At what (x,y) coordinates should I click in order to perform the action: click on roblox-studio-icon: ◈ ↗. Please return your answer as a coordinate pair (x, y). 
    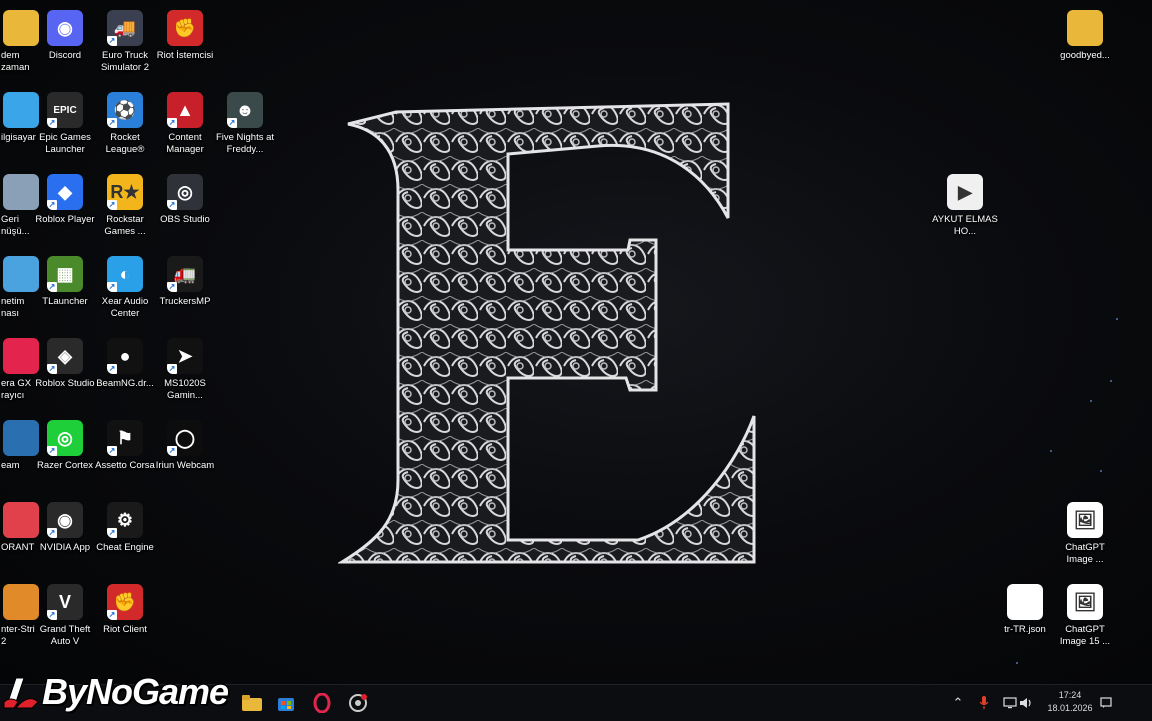
    Looking at the image, I should click on (65, 356).